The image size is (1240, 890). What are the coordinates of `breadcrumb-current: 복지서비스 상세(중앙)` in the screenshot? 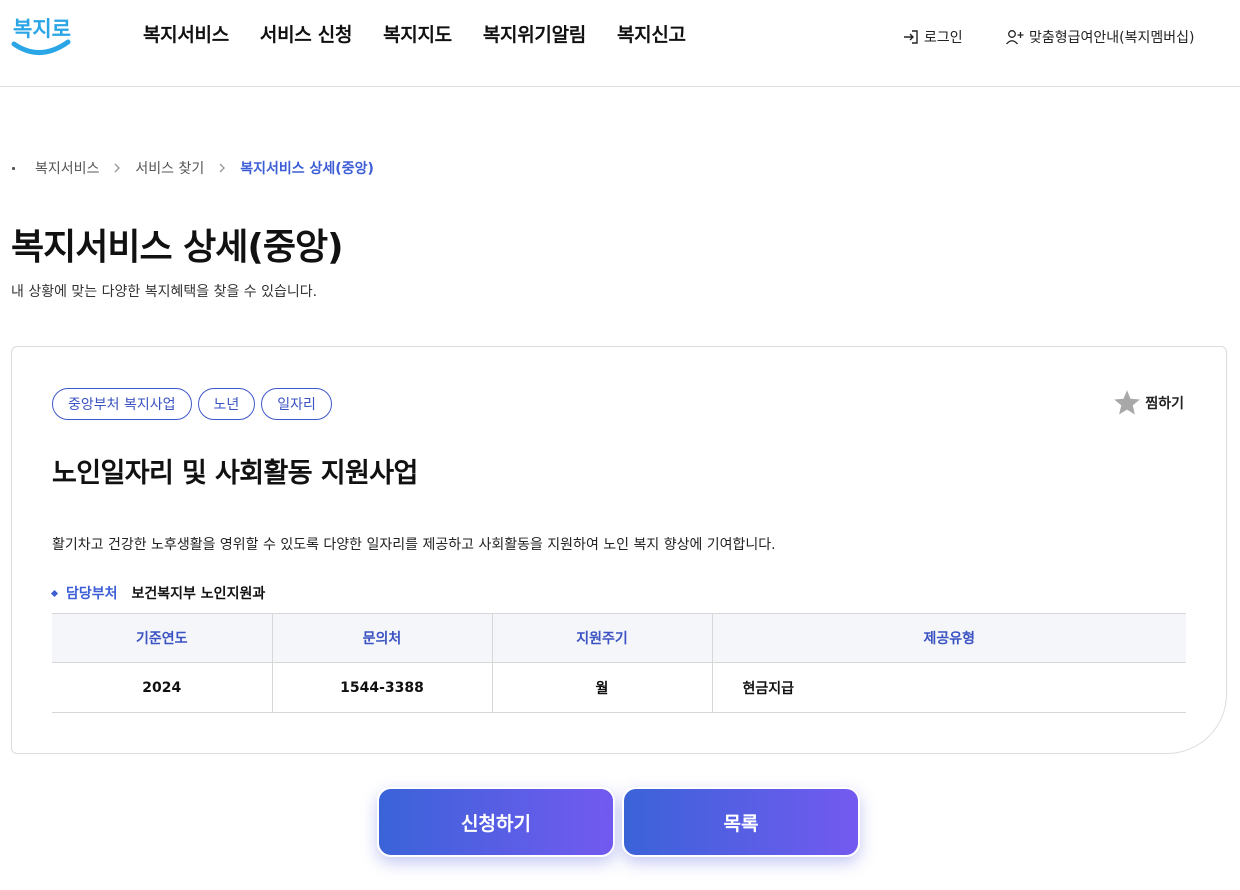 It's located at (307, 169).